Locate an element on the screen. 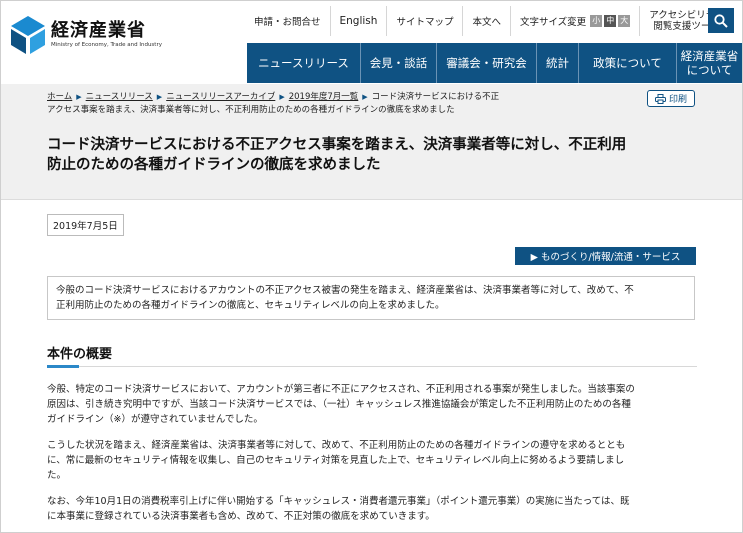 Image resolution: width=743 pixels, height=533 pixels. search-button is located at coordinates (721, 20).